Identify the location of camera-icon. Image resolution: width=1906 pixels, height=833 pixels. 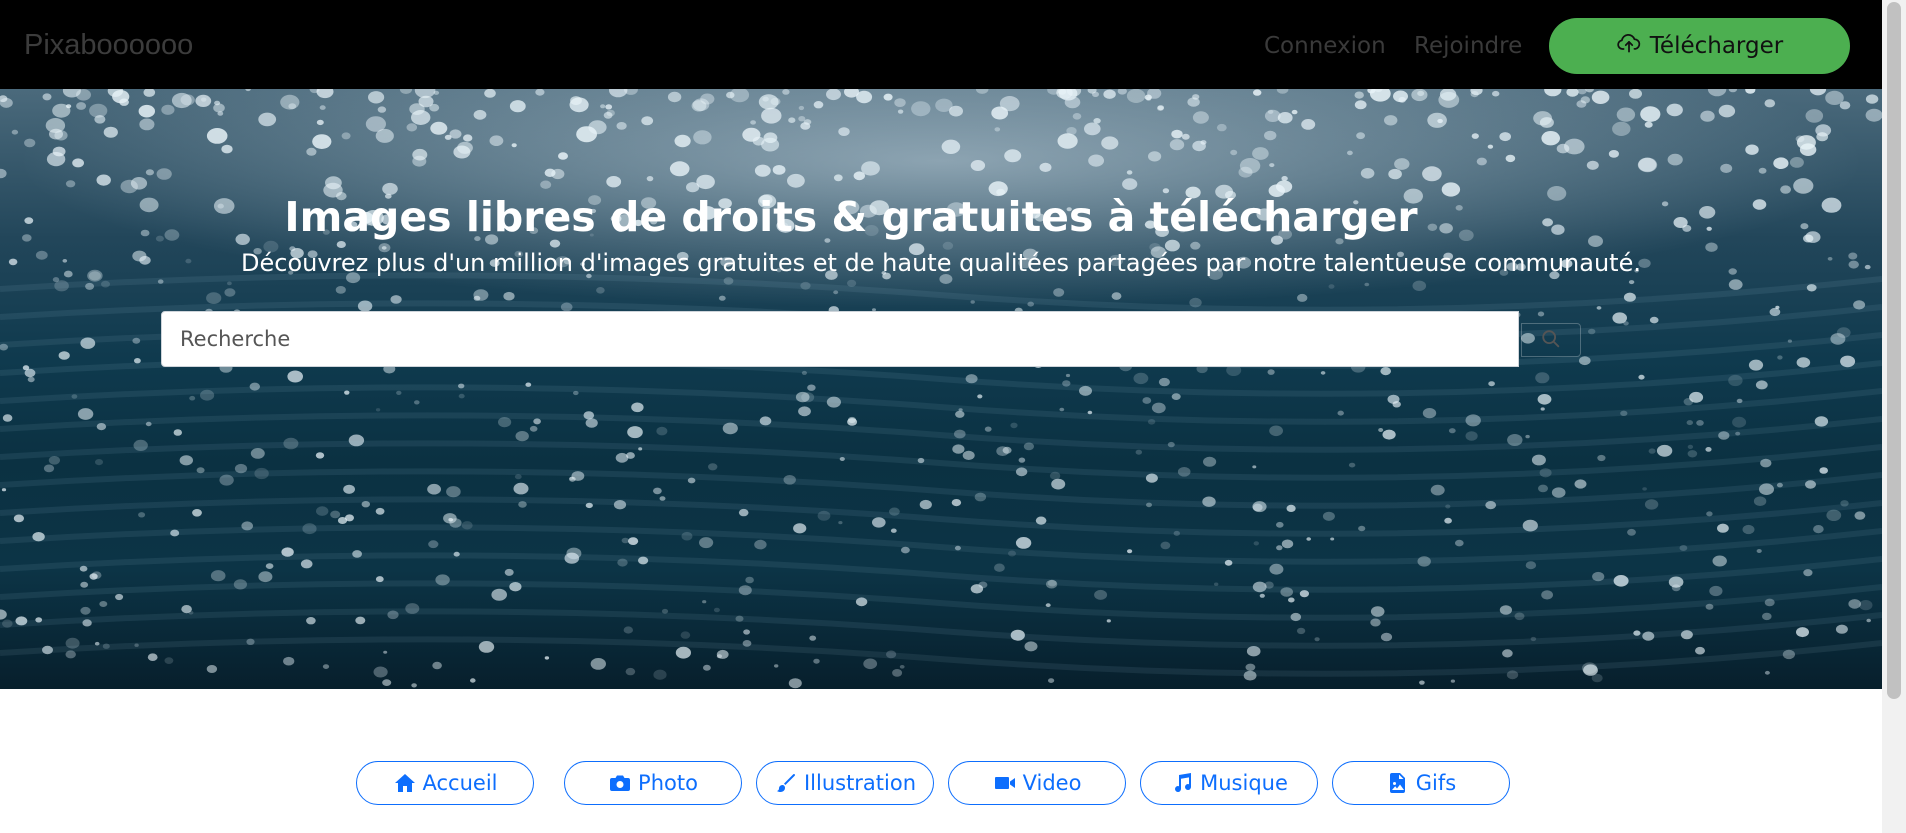
(620, 783).